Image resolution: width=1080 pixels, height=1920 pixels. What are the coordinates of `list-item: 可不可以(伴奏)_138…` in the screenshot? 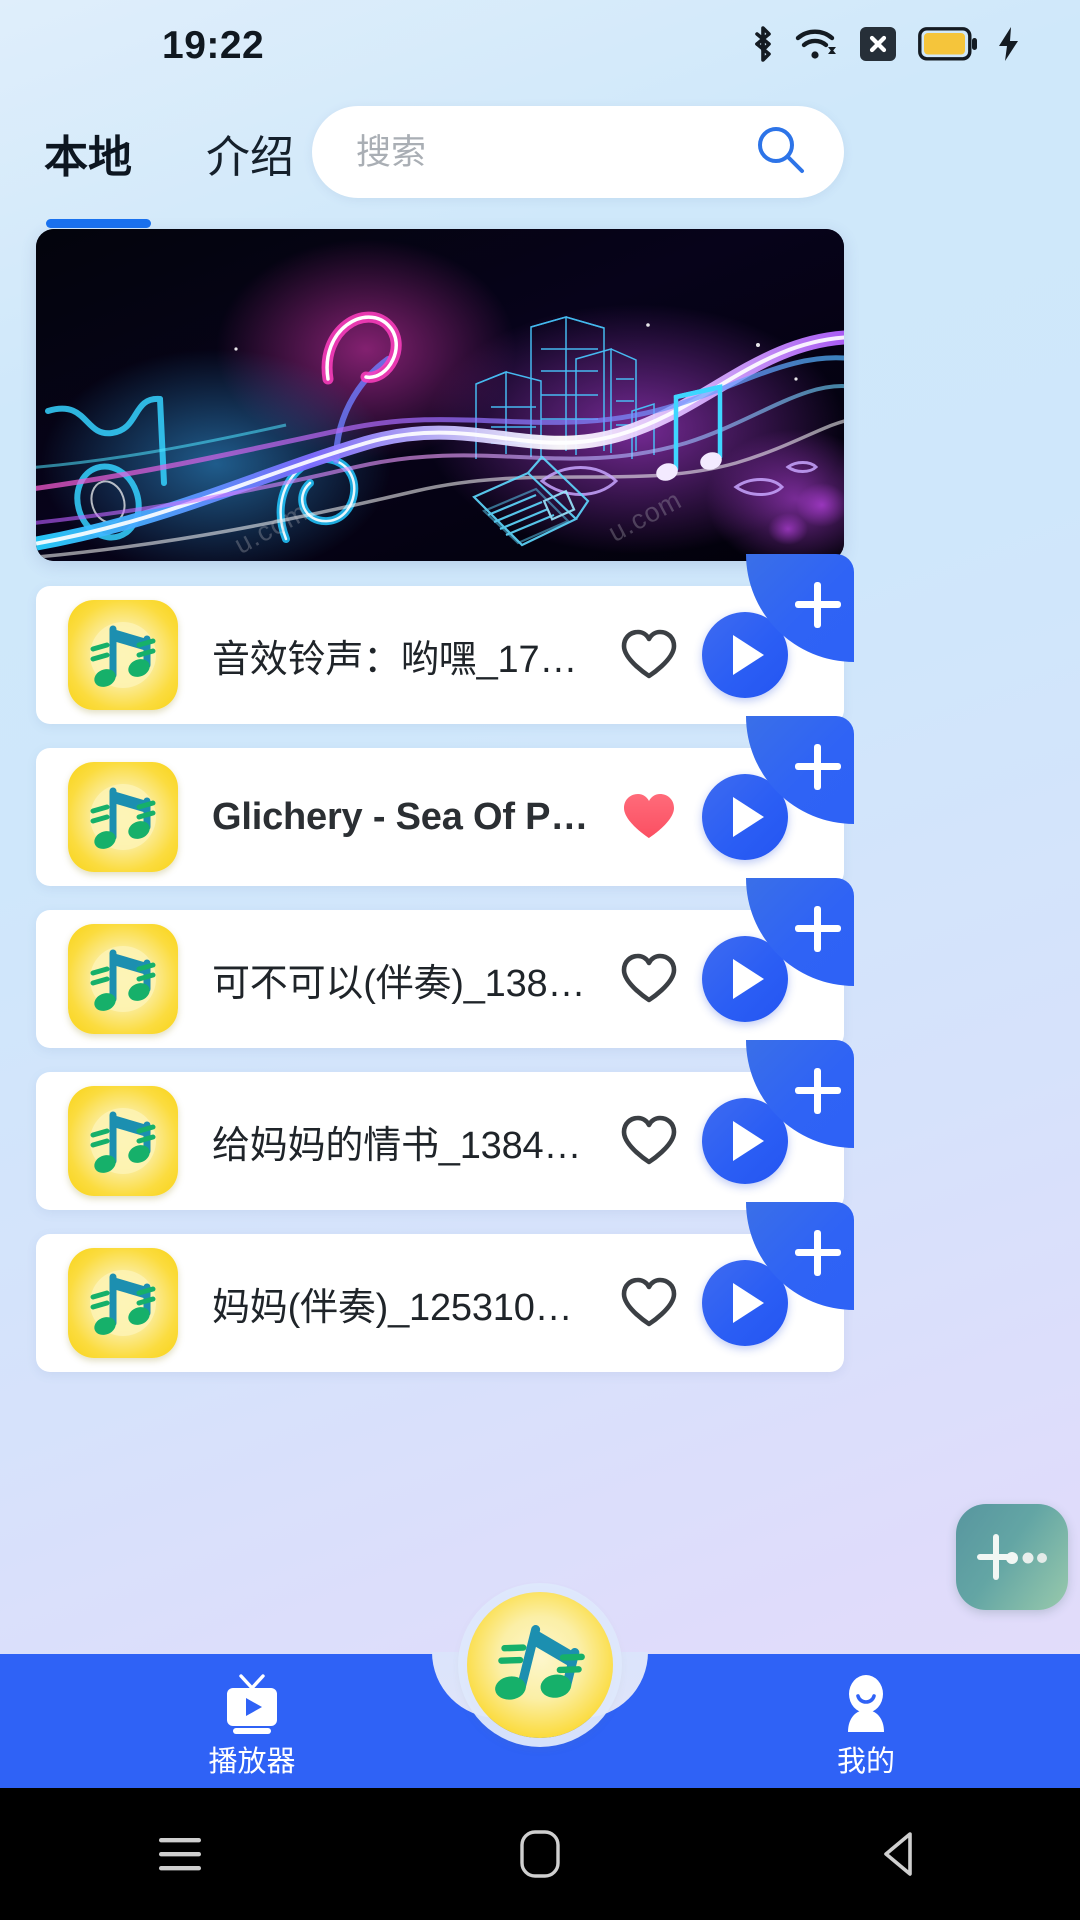 It's located at (445, 963).